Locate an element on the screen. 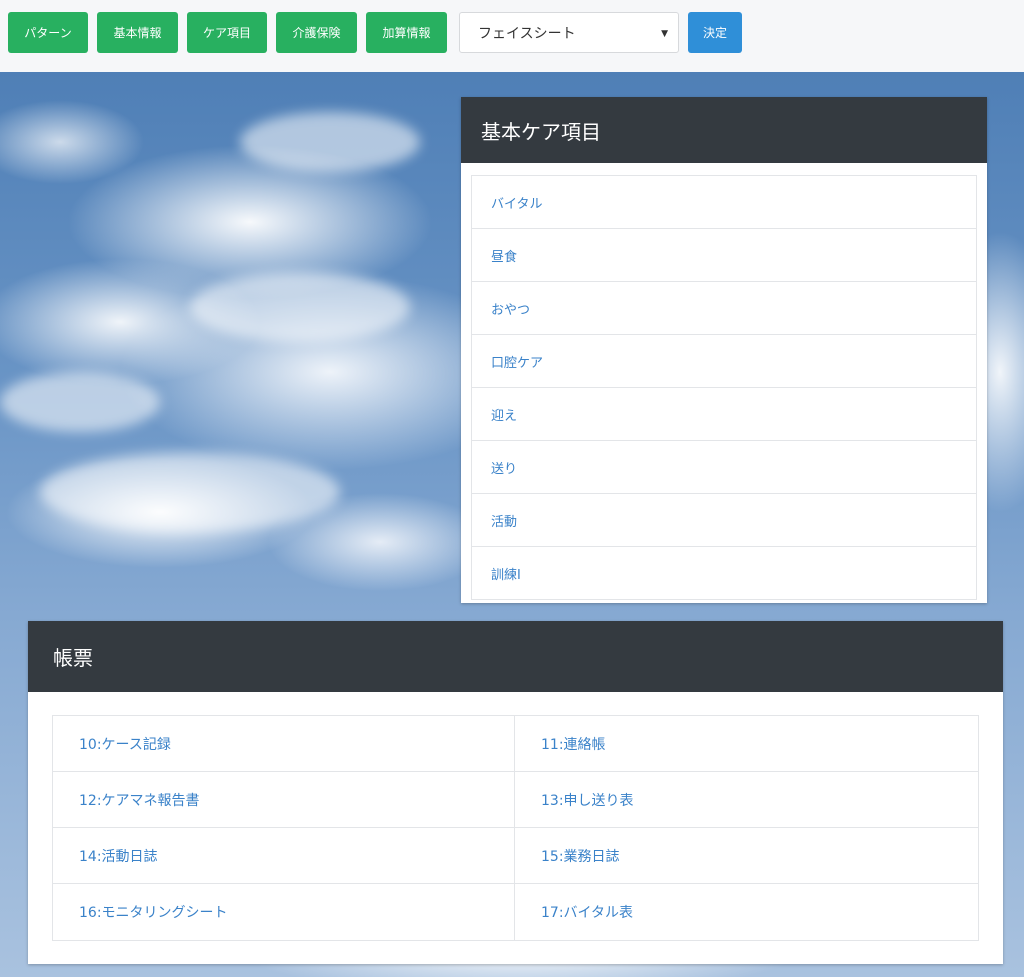  sheet-select: フェイスシート ▼ is located at coordinates (569, 32).